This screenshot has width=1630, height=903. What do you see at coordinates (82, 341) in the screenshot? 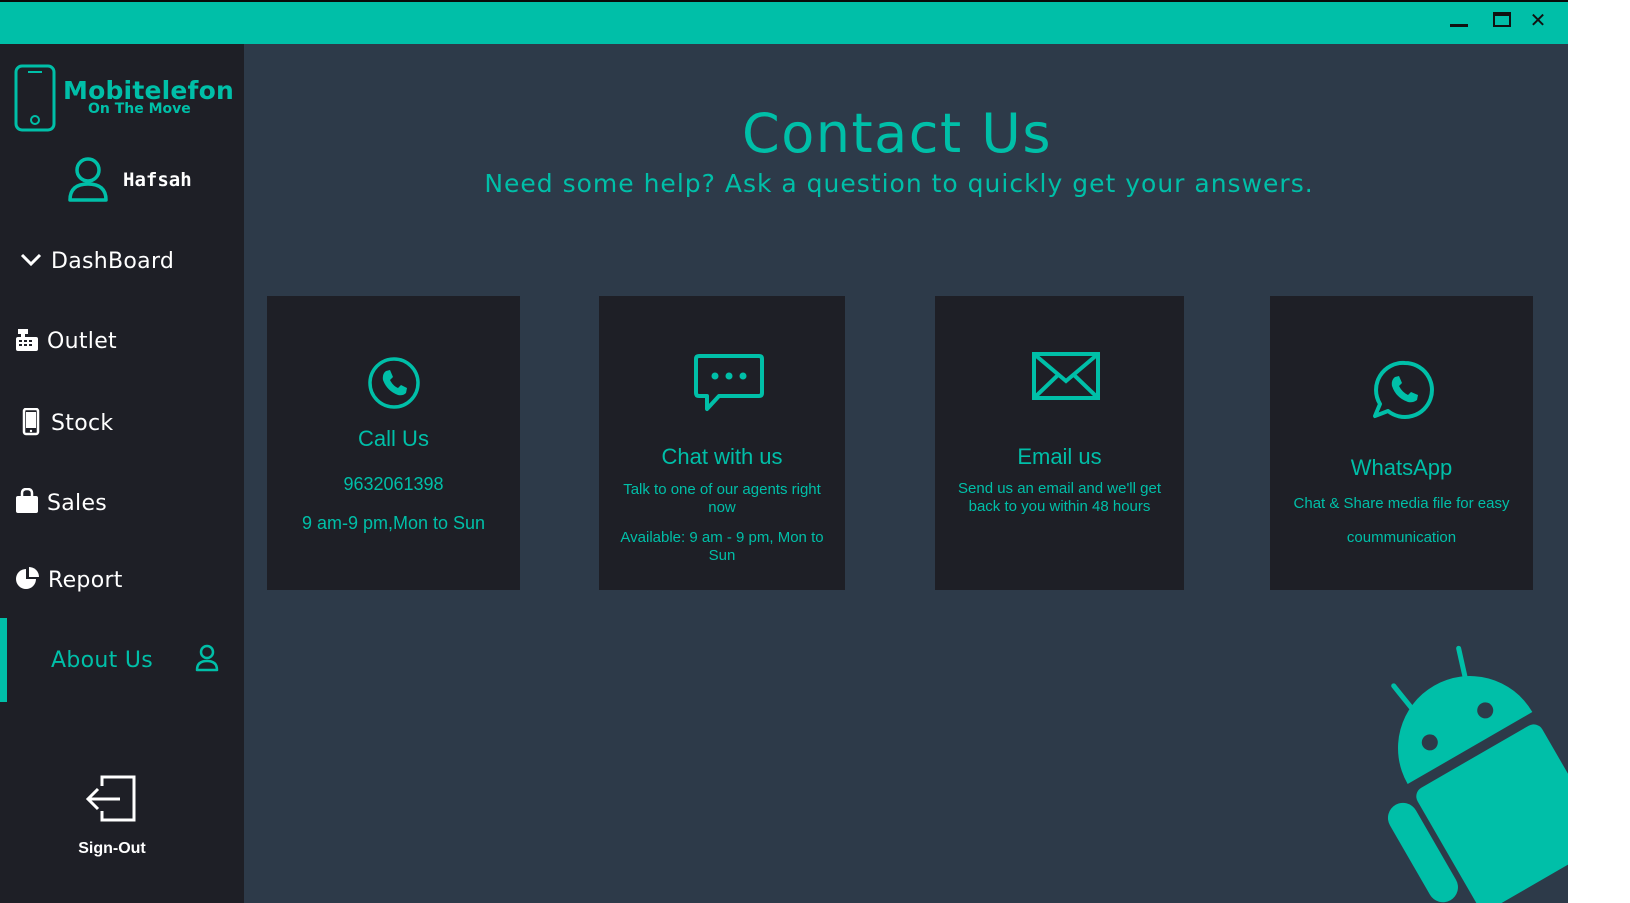
I see `sidebar-item-label: Outlet` at bounding box center [82, 341].